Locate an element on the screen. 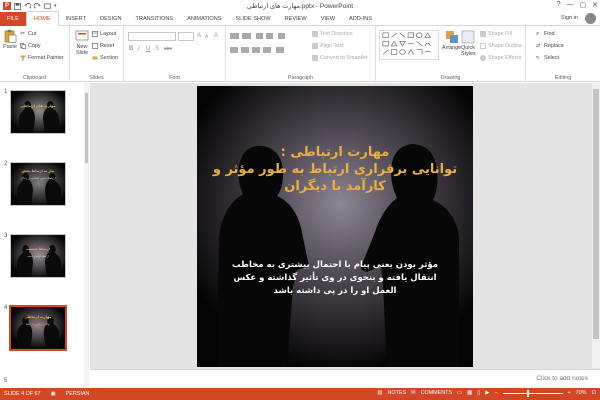 This screenshot has height=400, width=600. comments-icon: ✉ is located at coordinates (413, 393).